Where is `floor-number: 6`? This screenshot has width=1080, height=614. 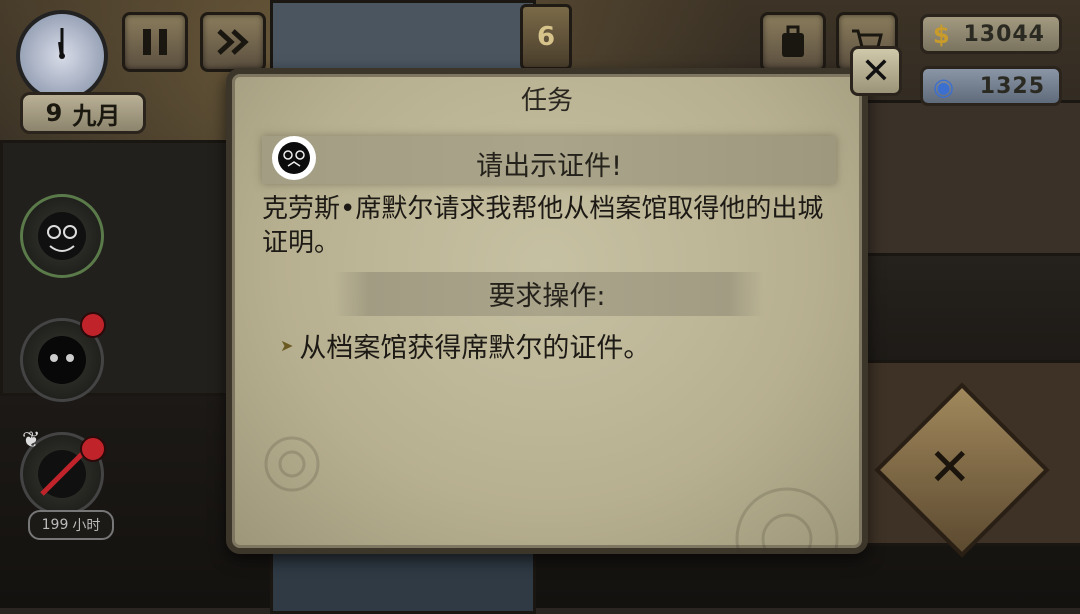
floor-number: 6 is located at coordinates (546, 37).